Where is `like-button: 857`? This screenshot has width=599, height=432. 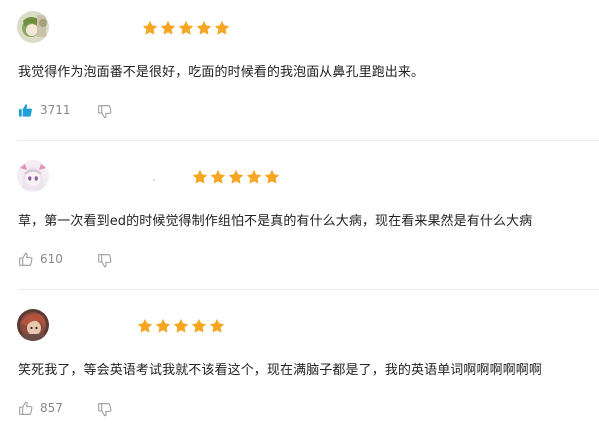 like-button: 857 is located at coordinates (40, 408).